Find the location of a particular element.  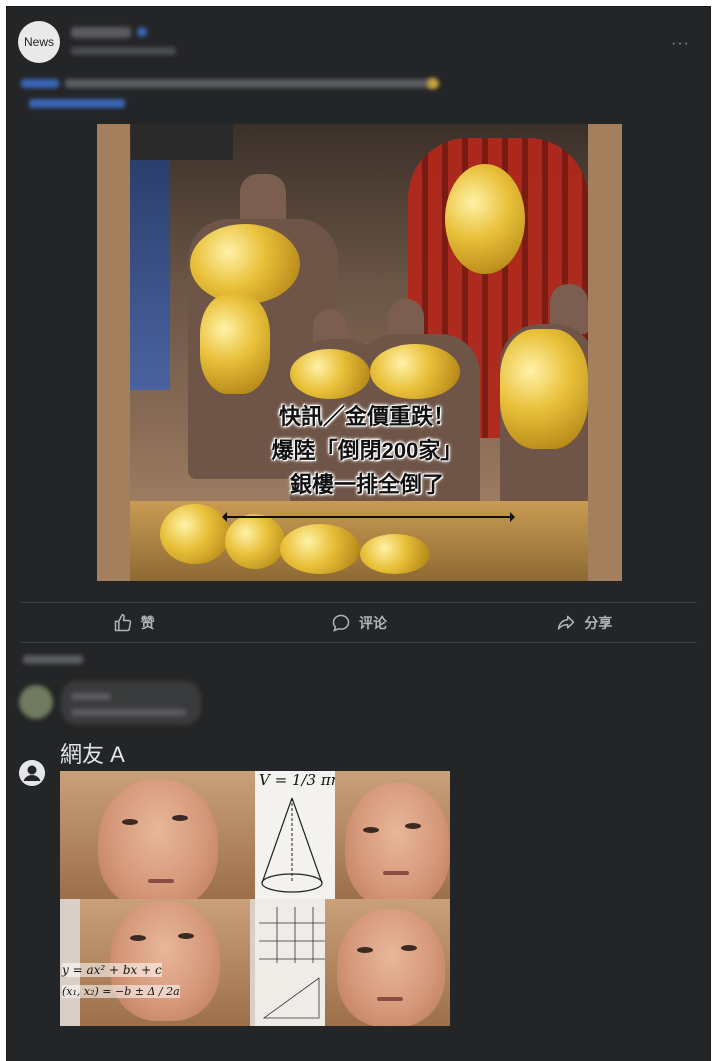

page-avatar: News is located at coordinates (39, 42).